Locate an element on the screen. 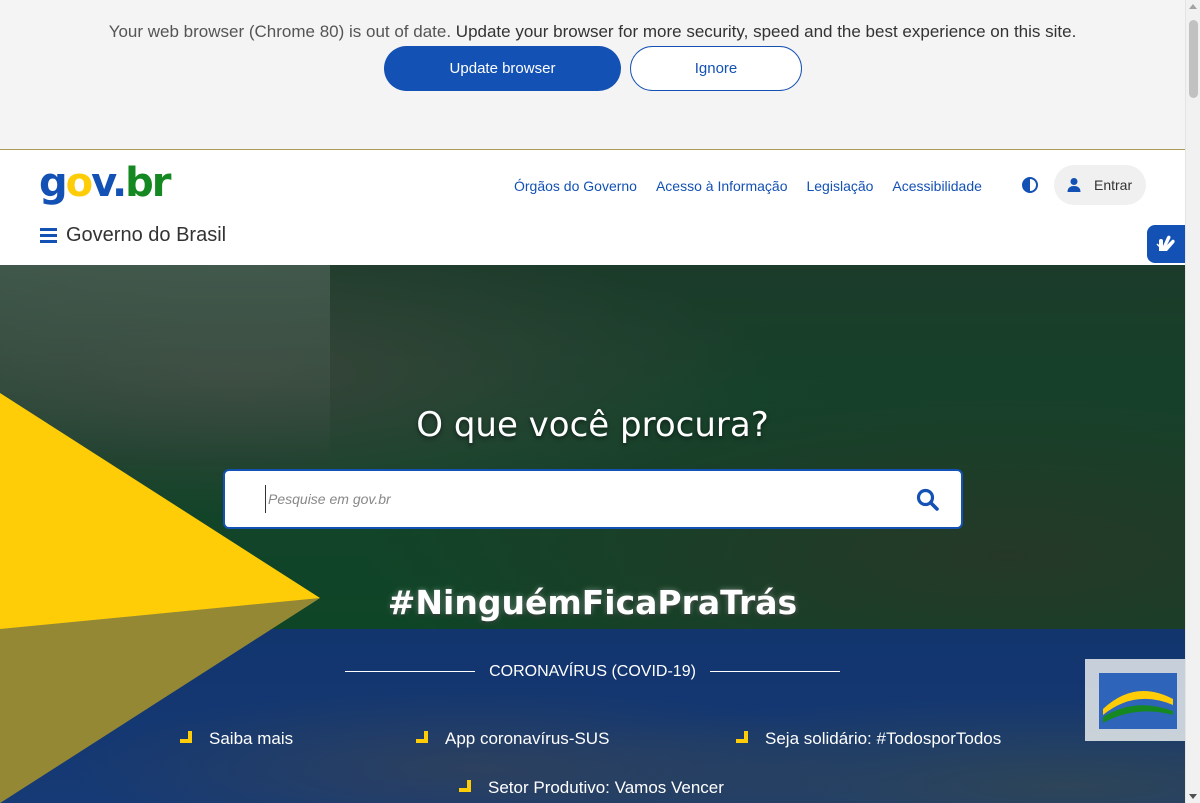  vlibras-widget is located at coordinates (1166, 244).